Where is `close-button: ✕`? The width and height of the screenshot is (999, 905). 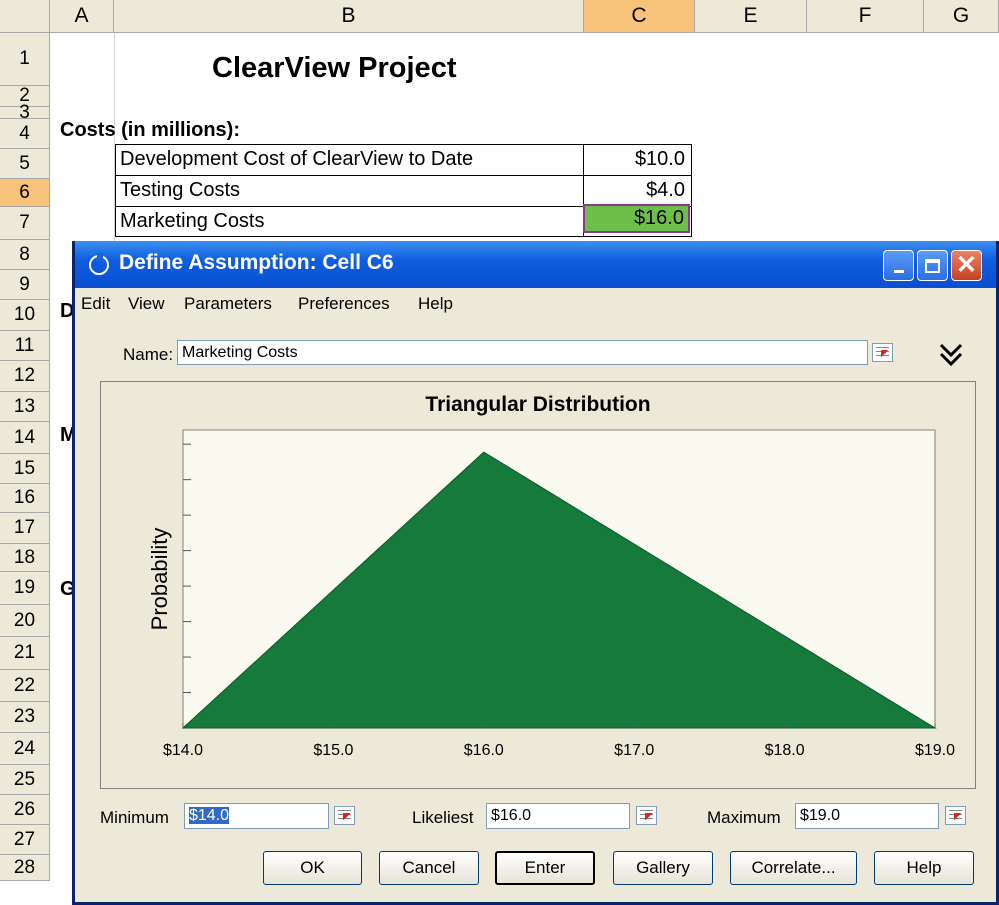
close-button: ✕ is located at coordinates (966, 265).